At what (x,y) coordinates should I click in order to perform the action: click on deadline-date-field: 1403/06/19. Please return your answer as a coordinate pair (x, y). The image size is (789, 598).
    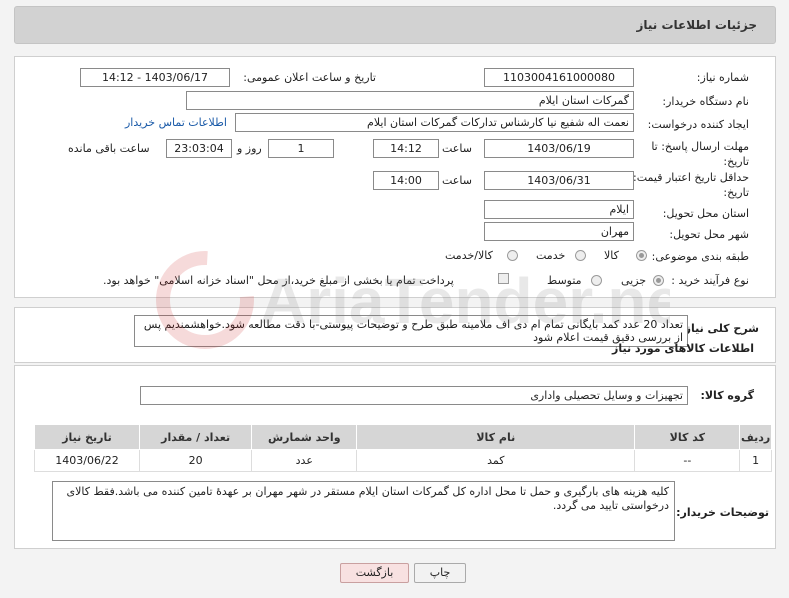
    Looking at the image, I should click on (559, 148).